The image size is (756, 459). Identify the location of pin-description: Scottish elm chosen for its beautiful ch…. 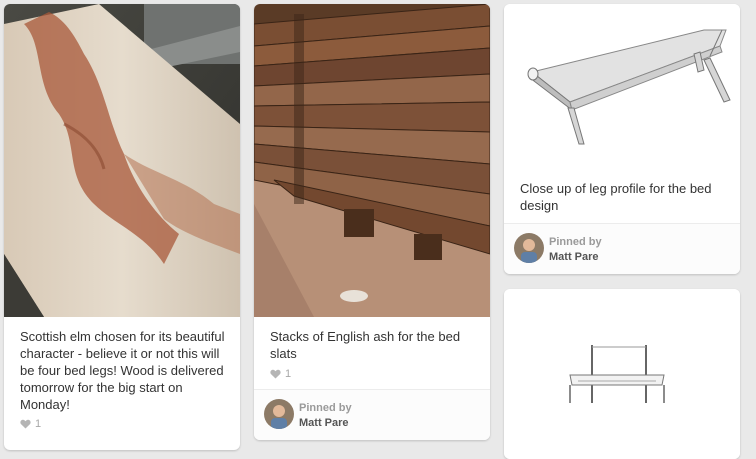
(122, 370).